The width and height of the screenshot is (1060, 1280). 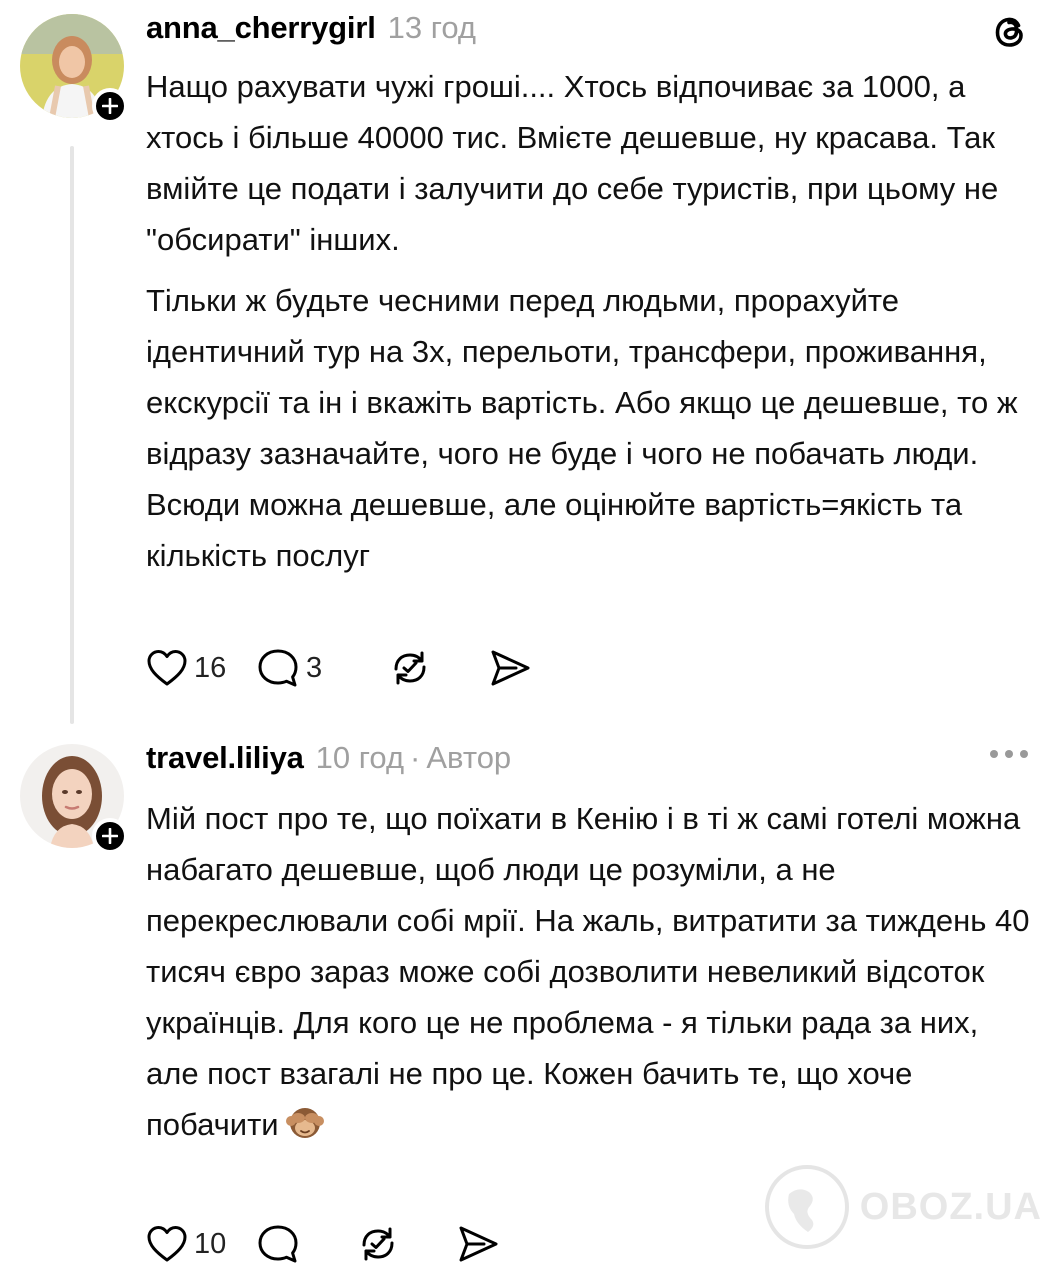 What do you see at coordinates (806, 1207) in the screenshot?
I see `globe-icon` at bounding box center [806, 1207].